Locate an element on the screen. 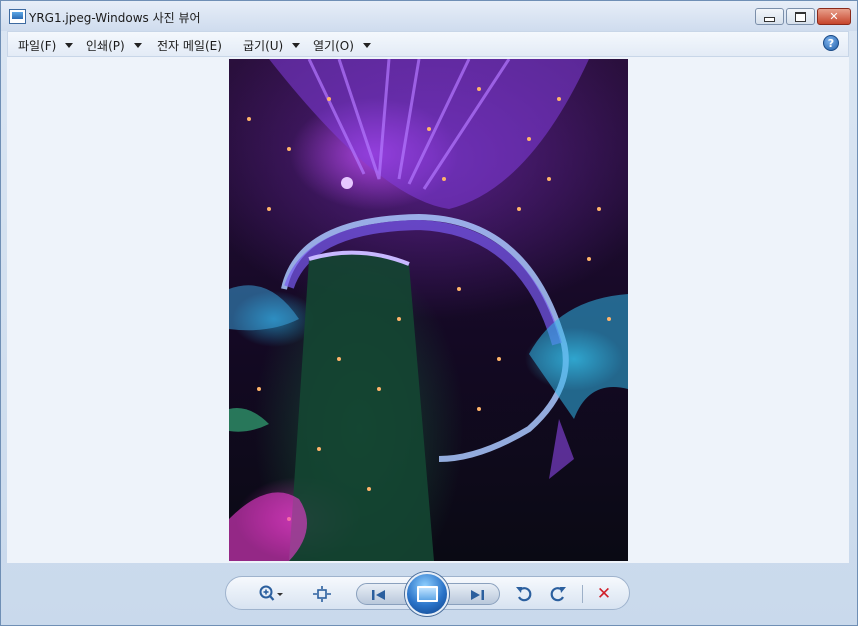 Image resolution: width=858 pixels, height=626 pixels. next-icon is located at coordinates (477, 595).